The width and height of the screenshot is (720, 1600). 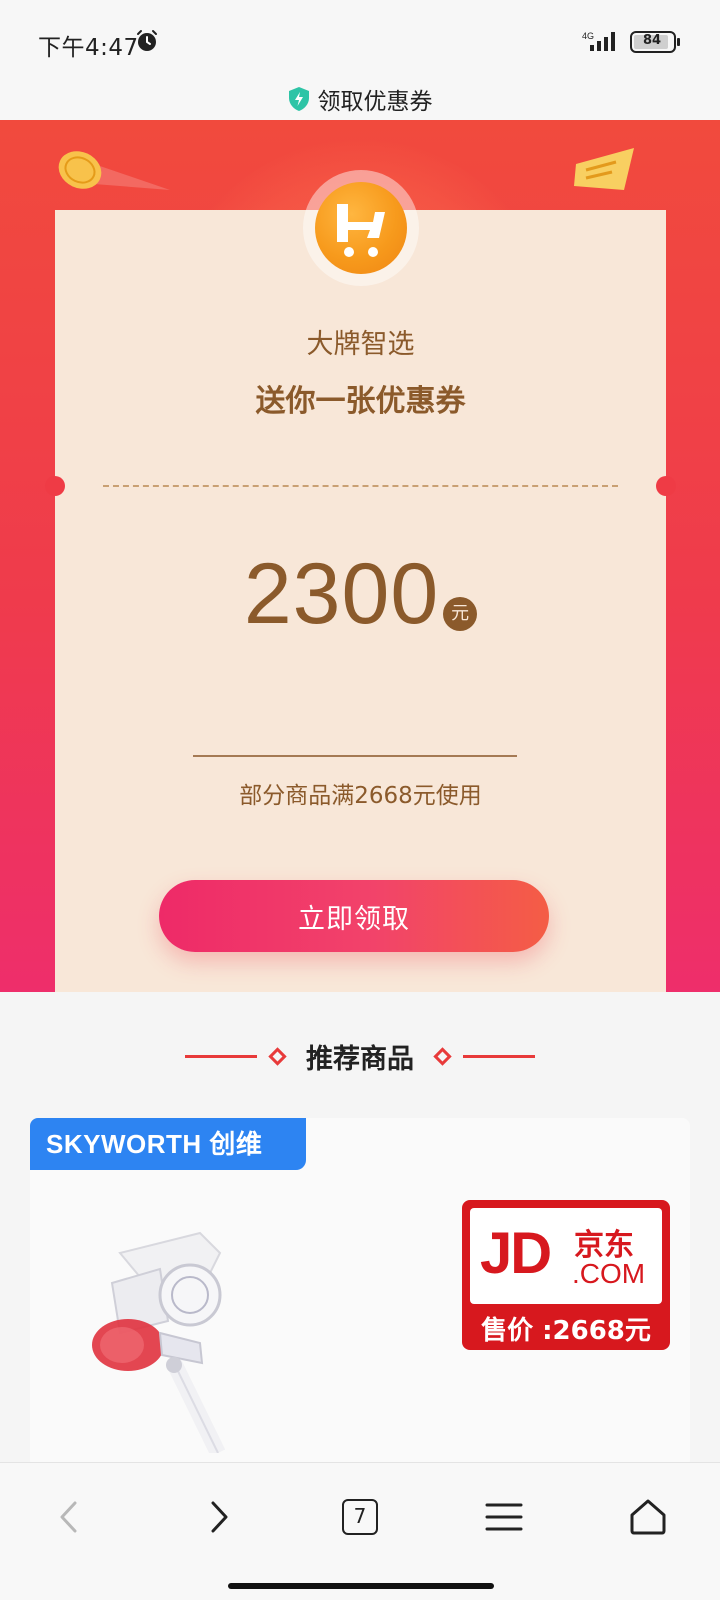 I want to click on coupon-amount: 2300 元, so click(x=360, y=594).